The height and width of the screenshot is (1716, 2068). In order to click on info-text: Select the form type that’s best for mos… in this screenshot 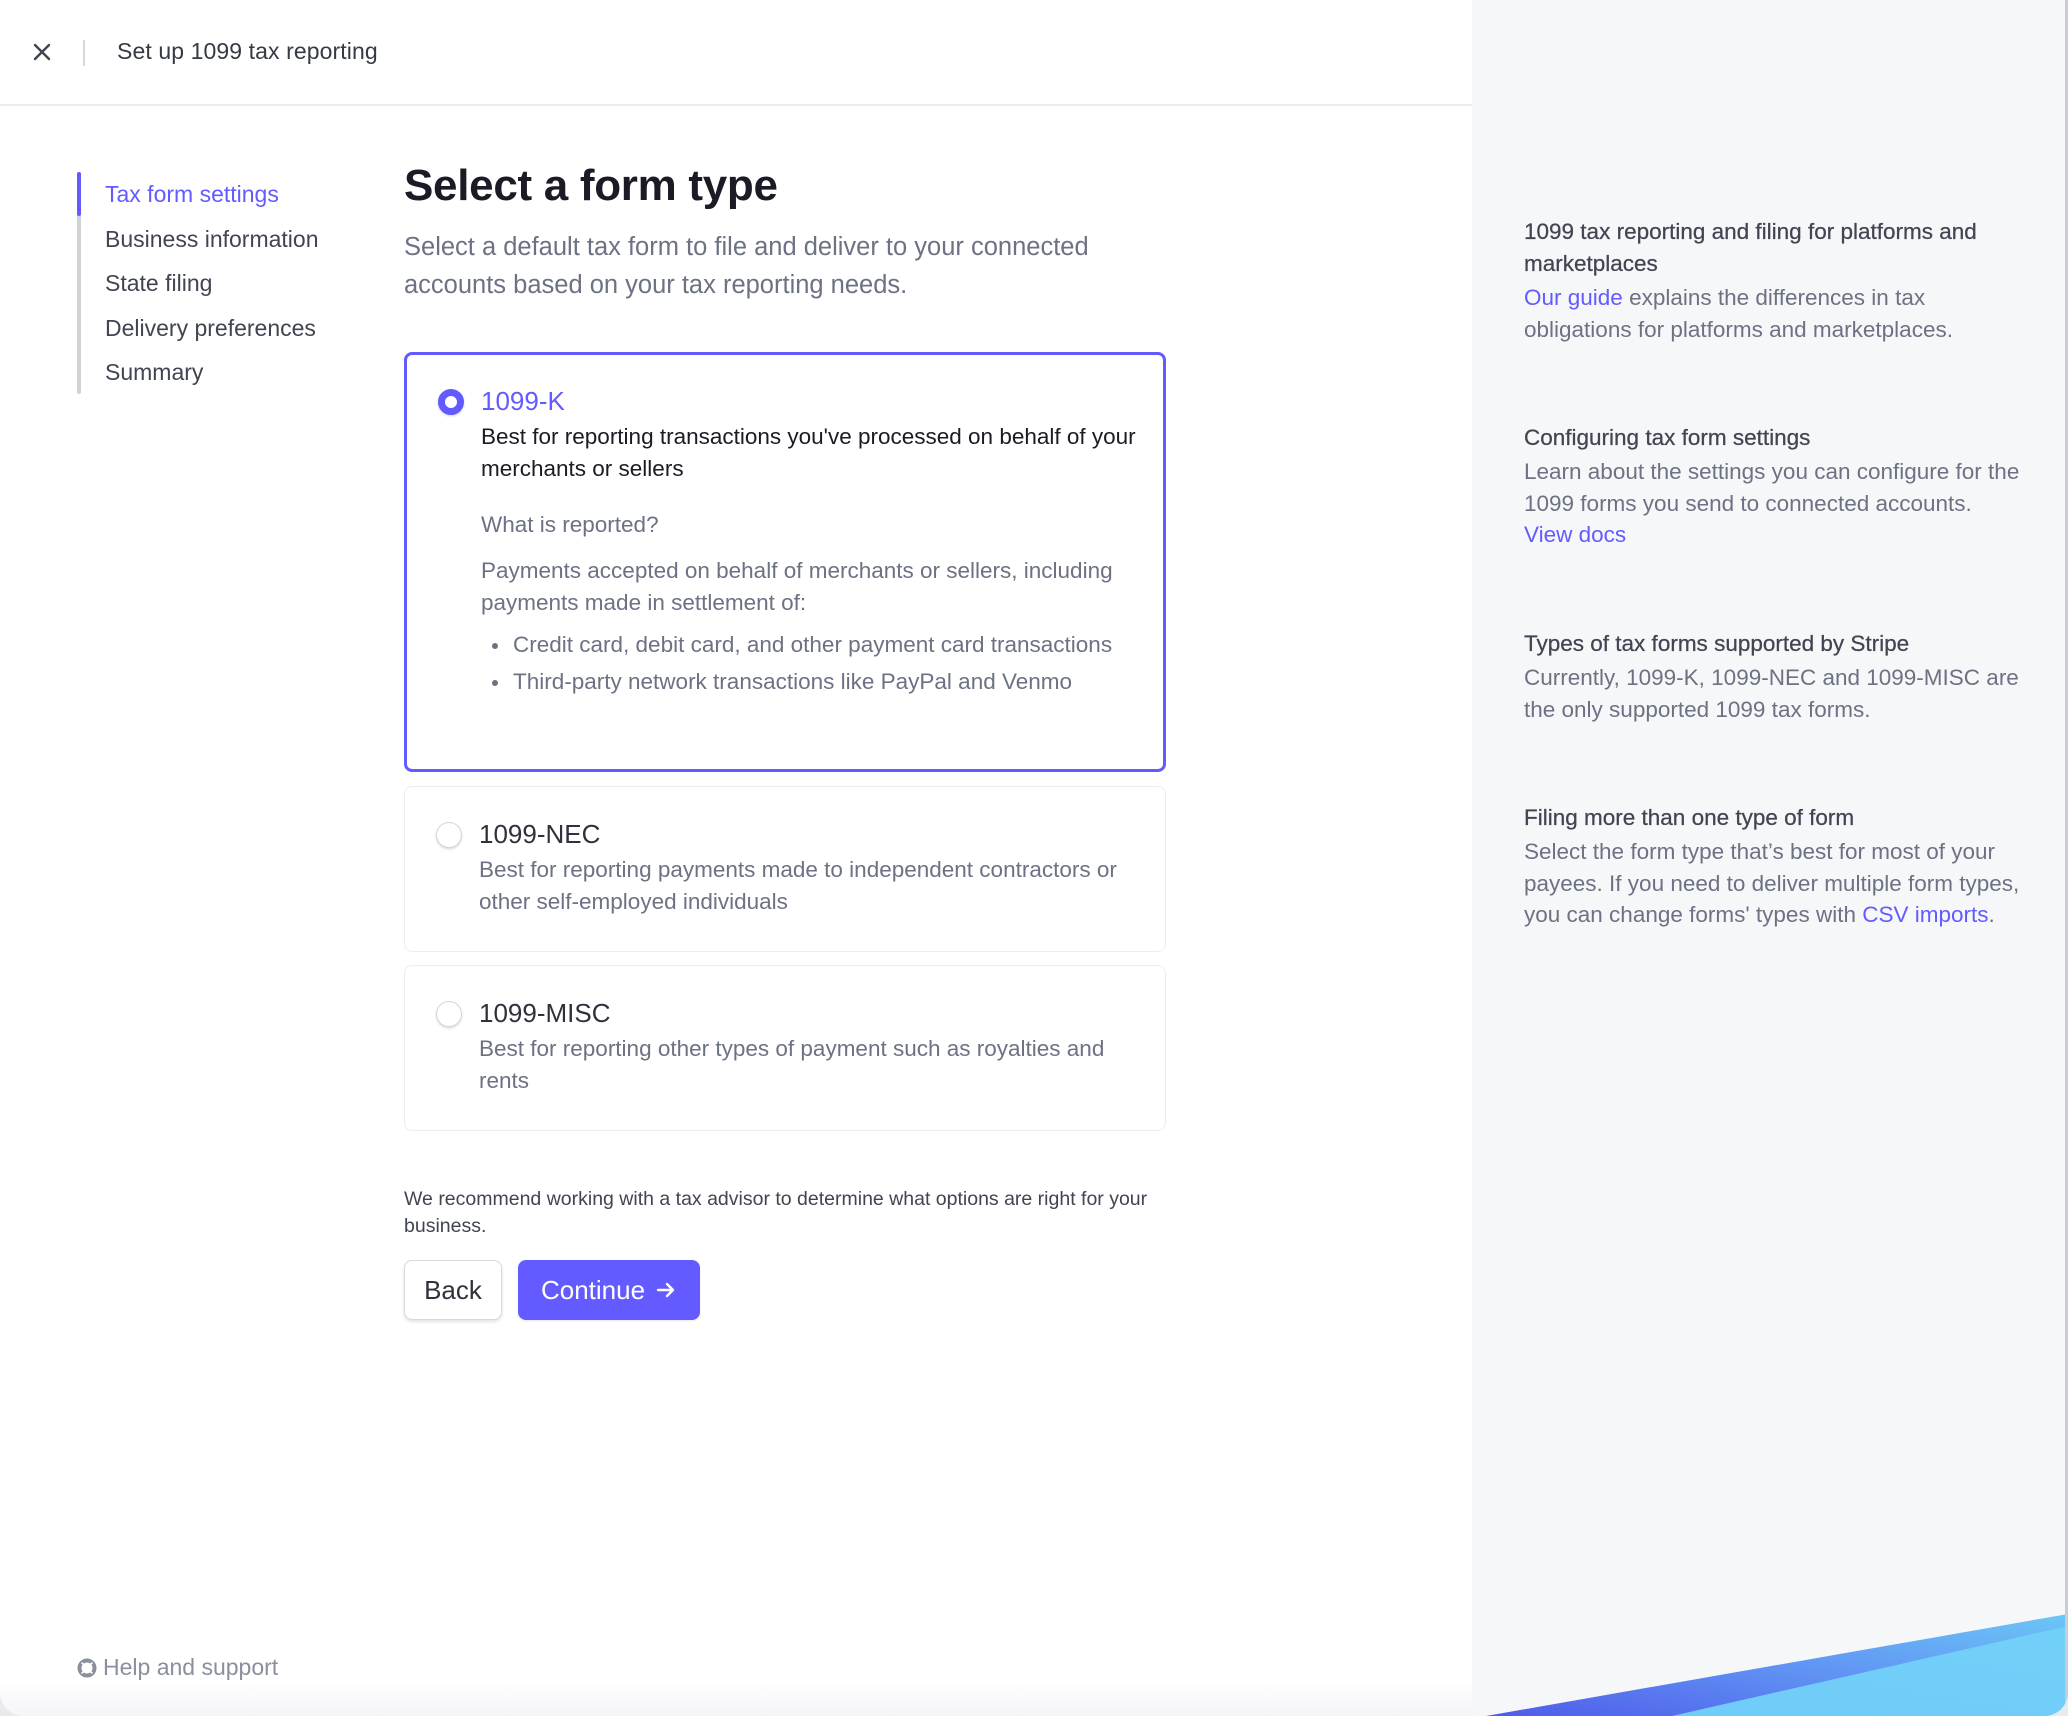, I will do `click(1774, 883)`.